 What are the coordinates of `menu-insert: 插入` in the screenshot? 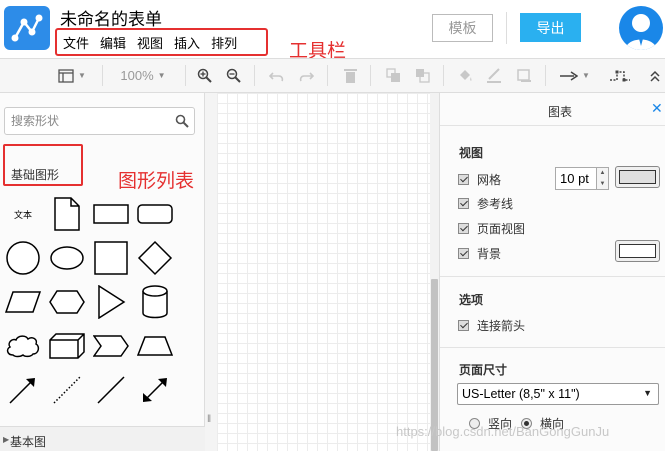 It's located at (187, 42).